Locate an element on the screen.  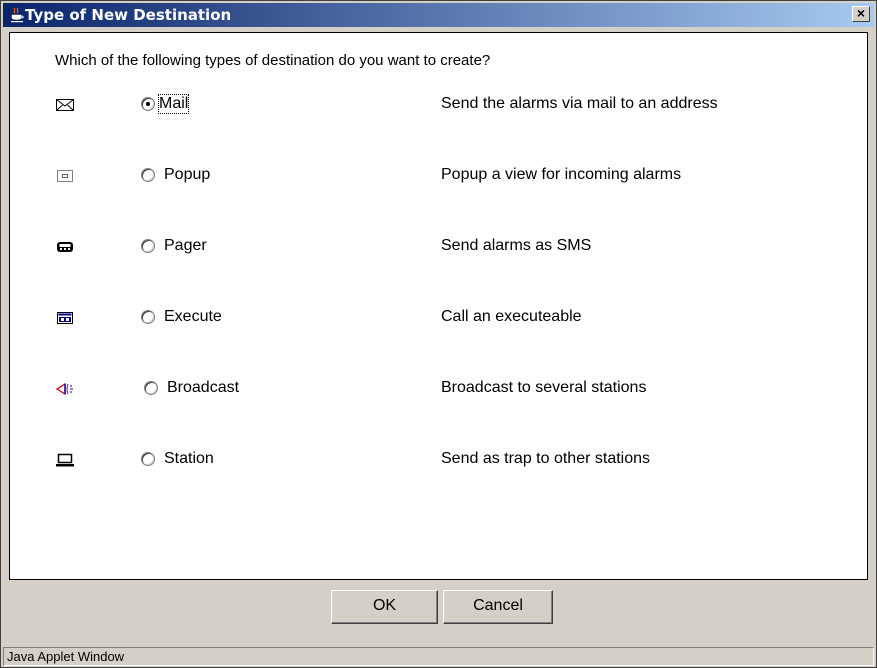
ok-button: OK is located at coordinates (384, 607).